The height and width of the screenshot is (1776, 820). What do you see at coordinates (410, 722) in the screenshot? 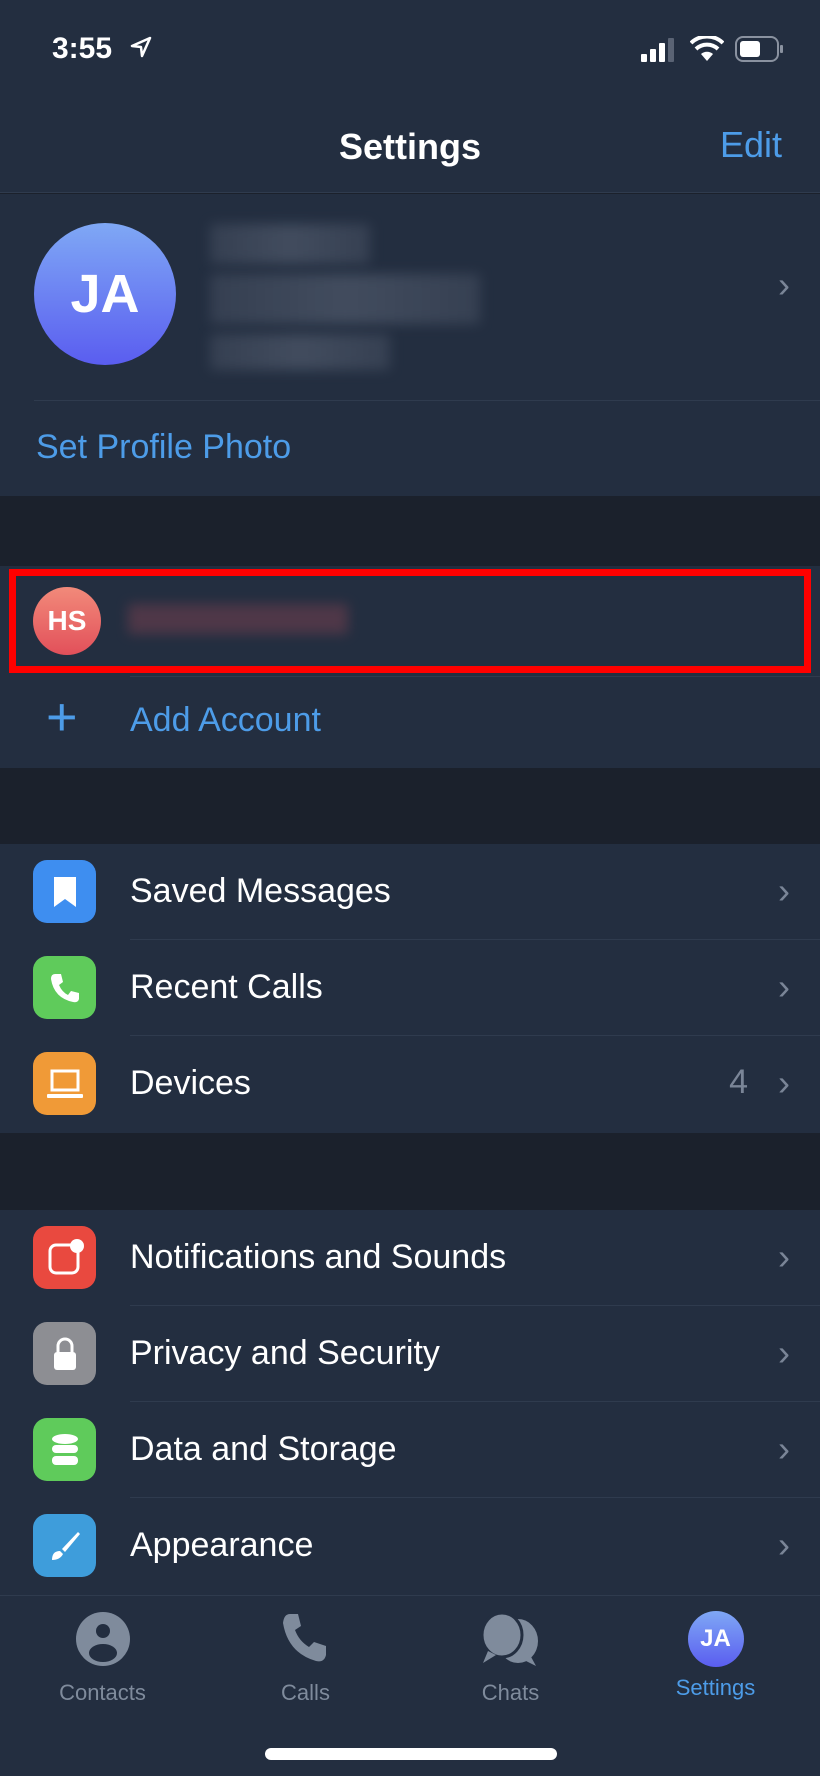
I see `add-account-button: + Add Account` at bounding box center [410, 722].